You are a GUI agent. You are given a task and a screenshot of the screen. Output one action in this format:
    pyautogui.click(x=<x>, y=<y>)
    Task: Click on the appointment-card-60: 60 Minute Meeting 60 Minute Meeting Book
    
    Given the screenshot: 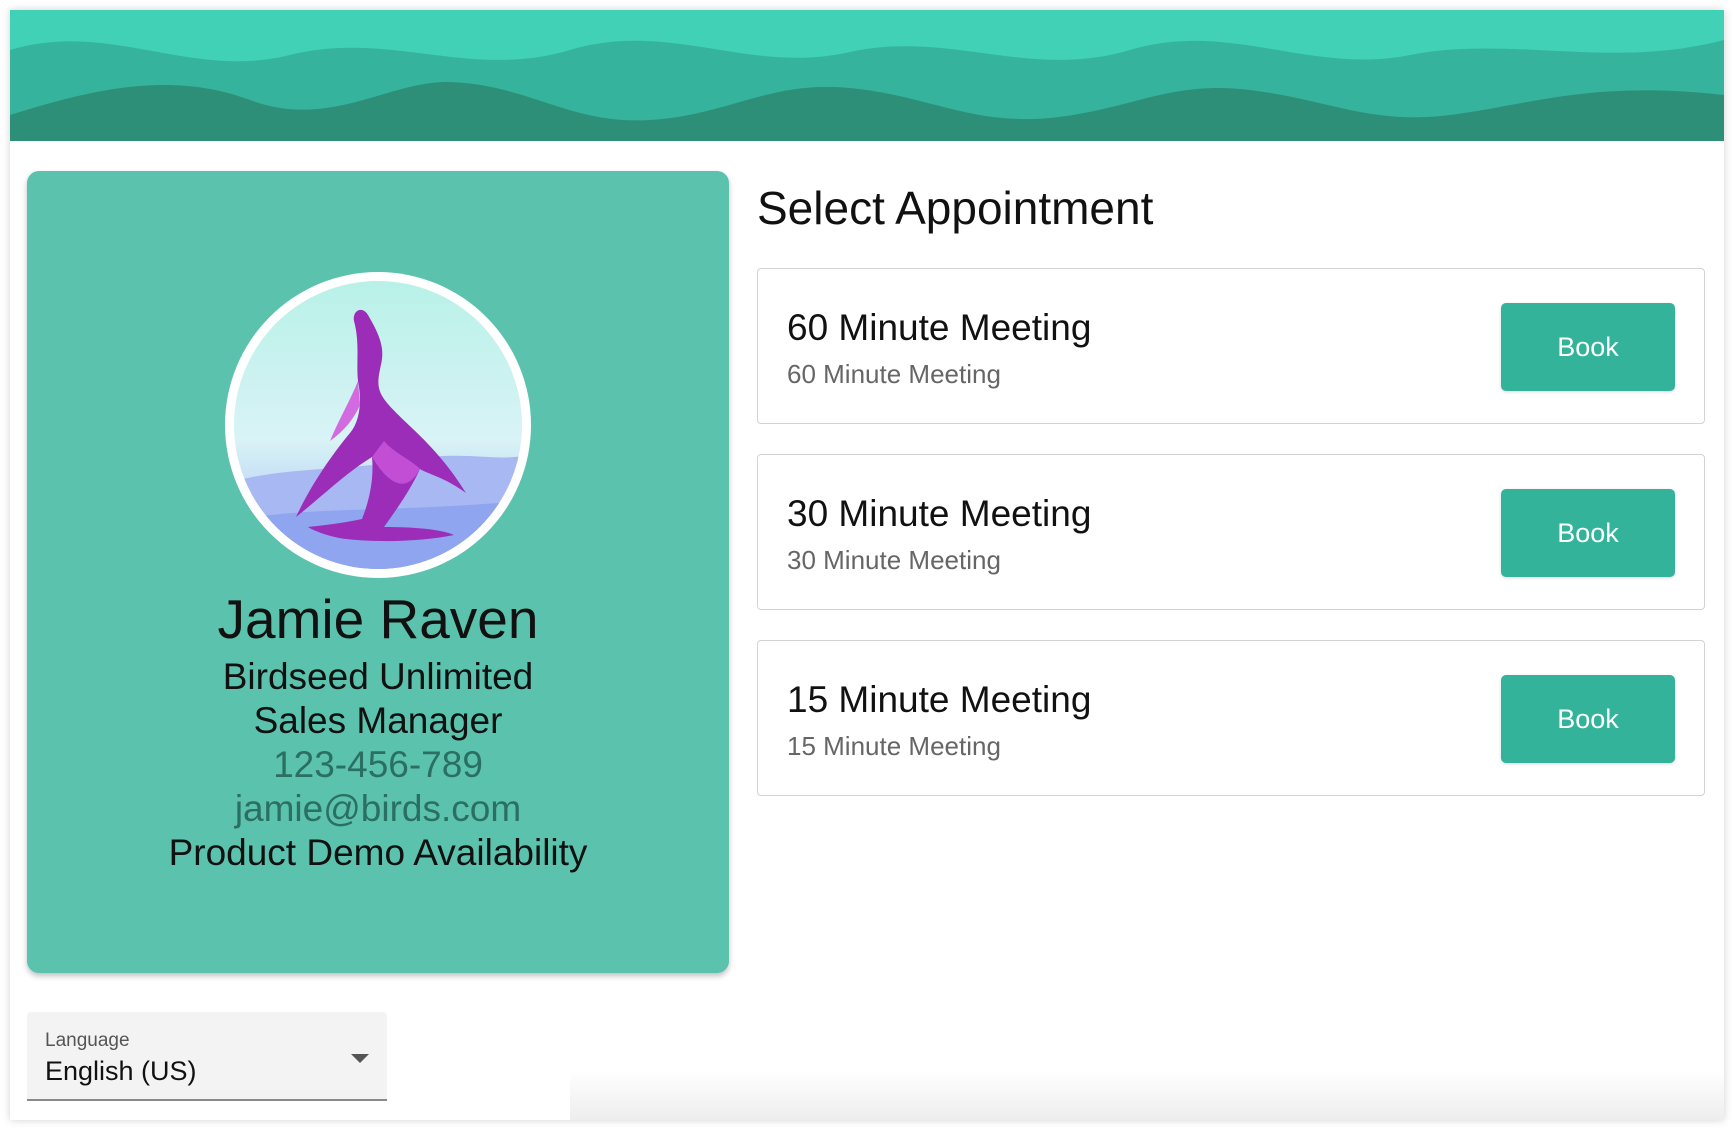 What is the action you would take?
    pyautogui.click(x=1231, y=346)
    